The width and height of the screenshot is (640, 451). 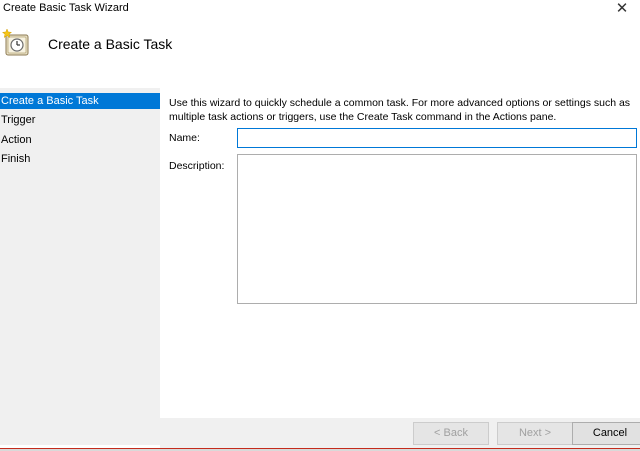 What do you see at coordinates (400, 433) in the screenshot?
I see `wizard-footer: < Back Next > Cancel` at bounding box center [400, 433].